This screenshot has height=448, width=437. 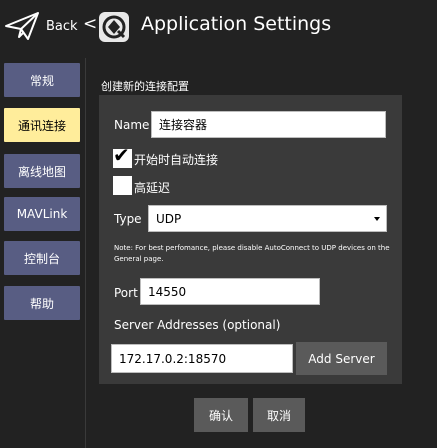 What do you see at coordinates (126, 293) in the screenshot?
I see `port-label: Port` at bounding box center [126, 293].